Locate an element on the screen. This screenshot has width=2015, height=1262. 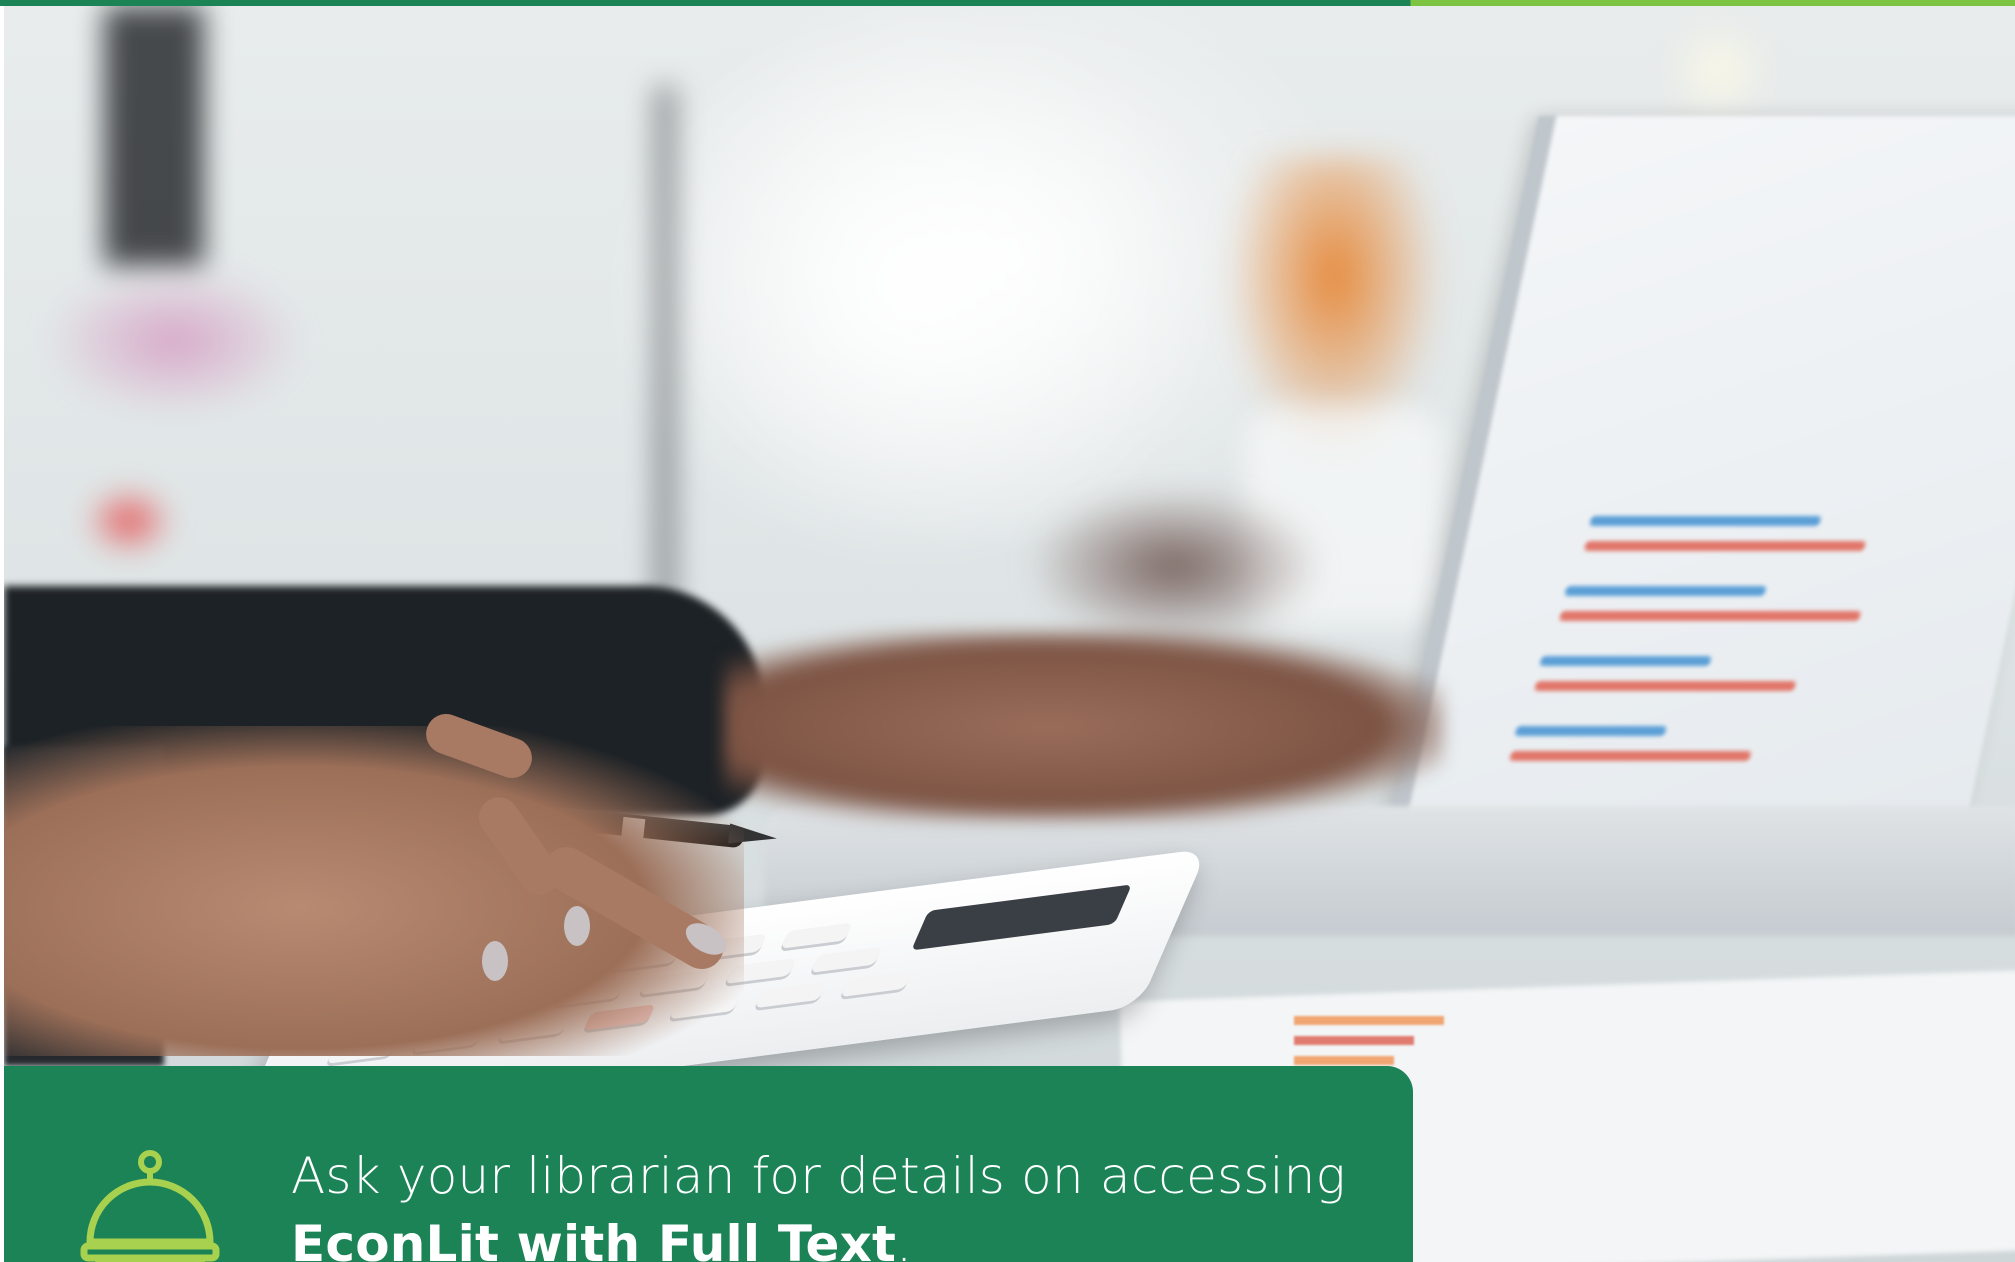
calculator-display is located at coordinates (1021, 917).